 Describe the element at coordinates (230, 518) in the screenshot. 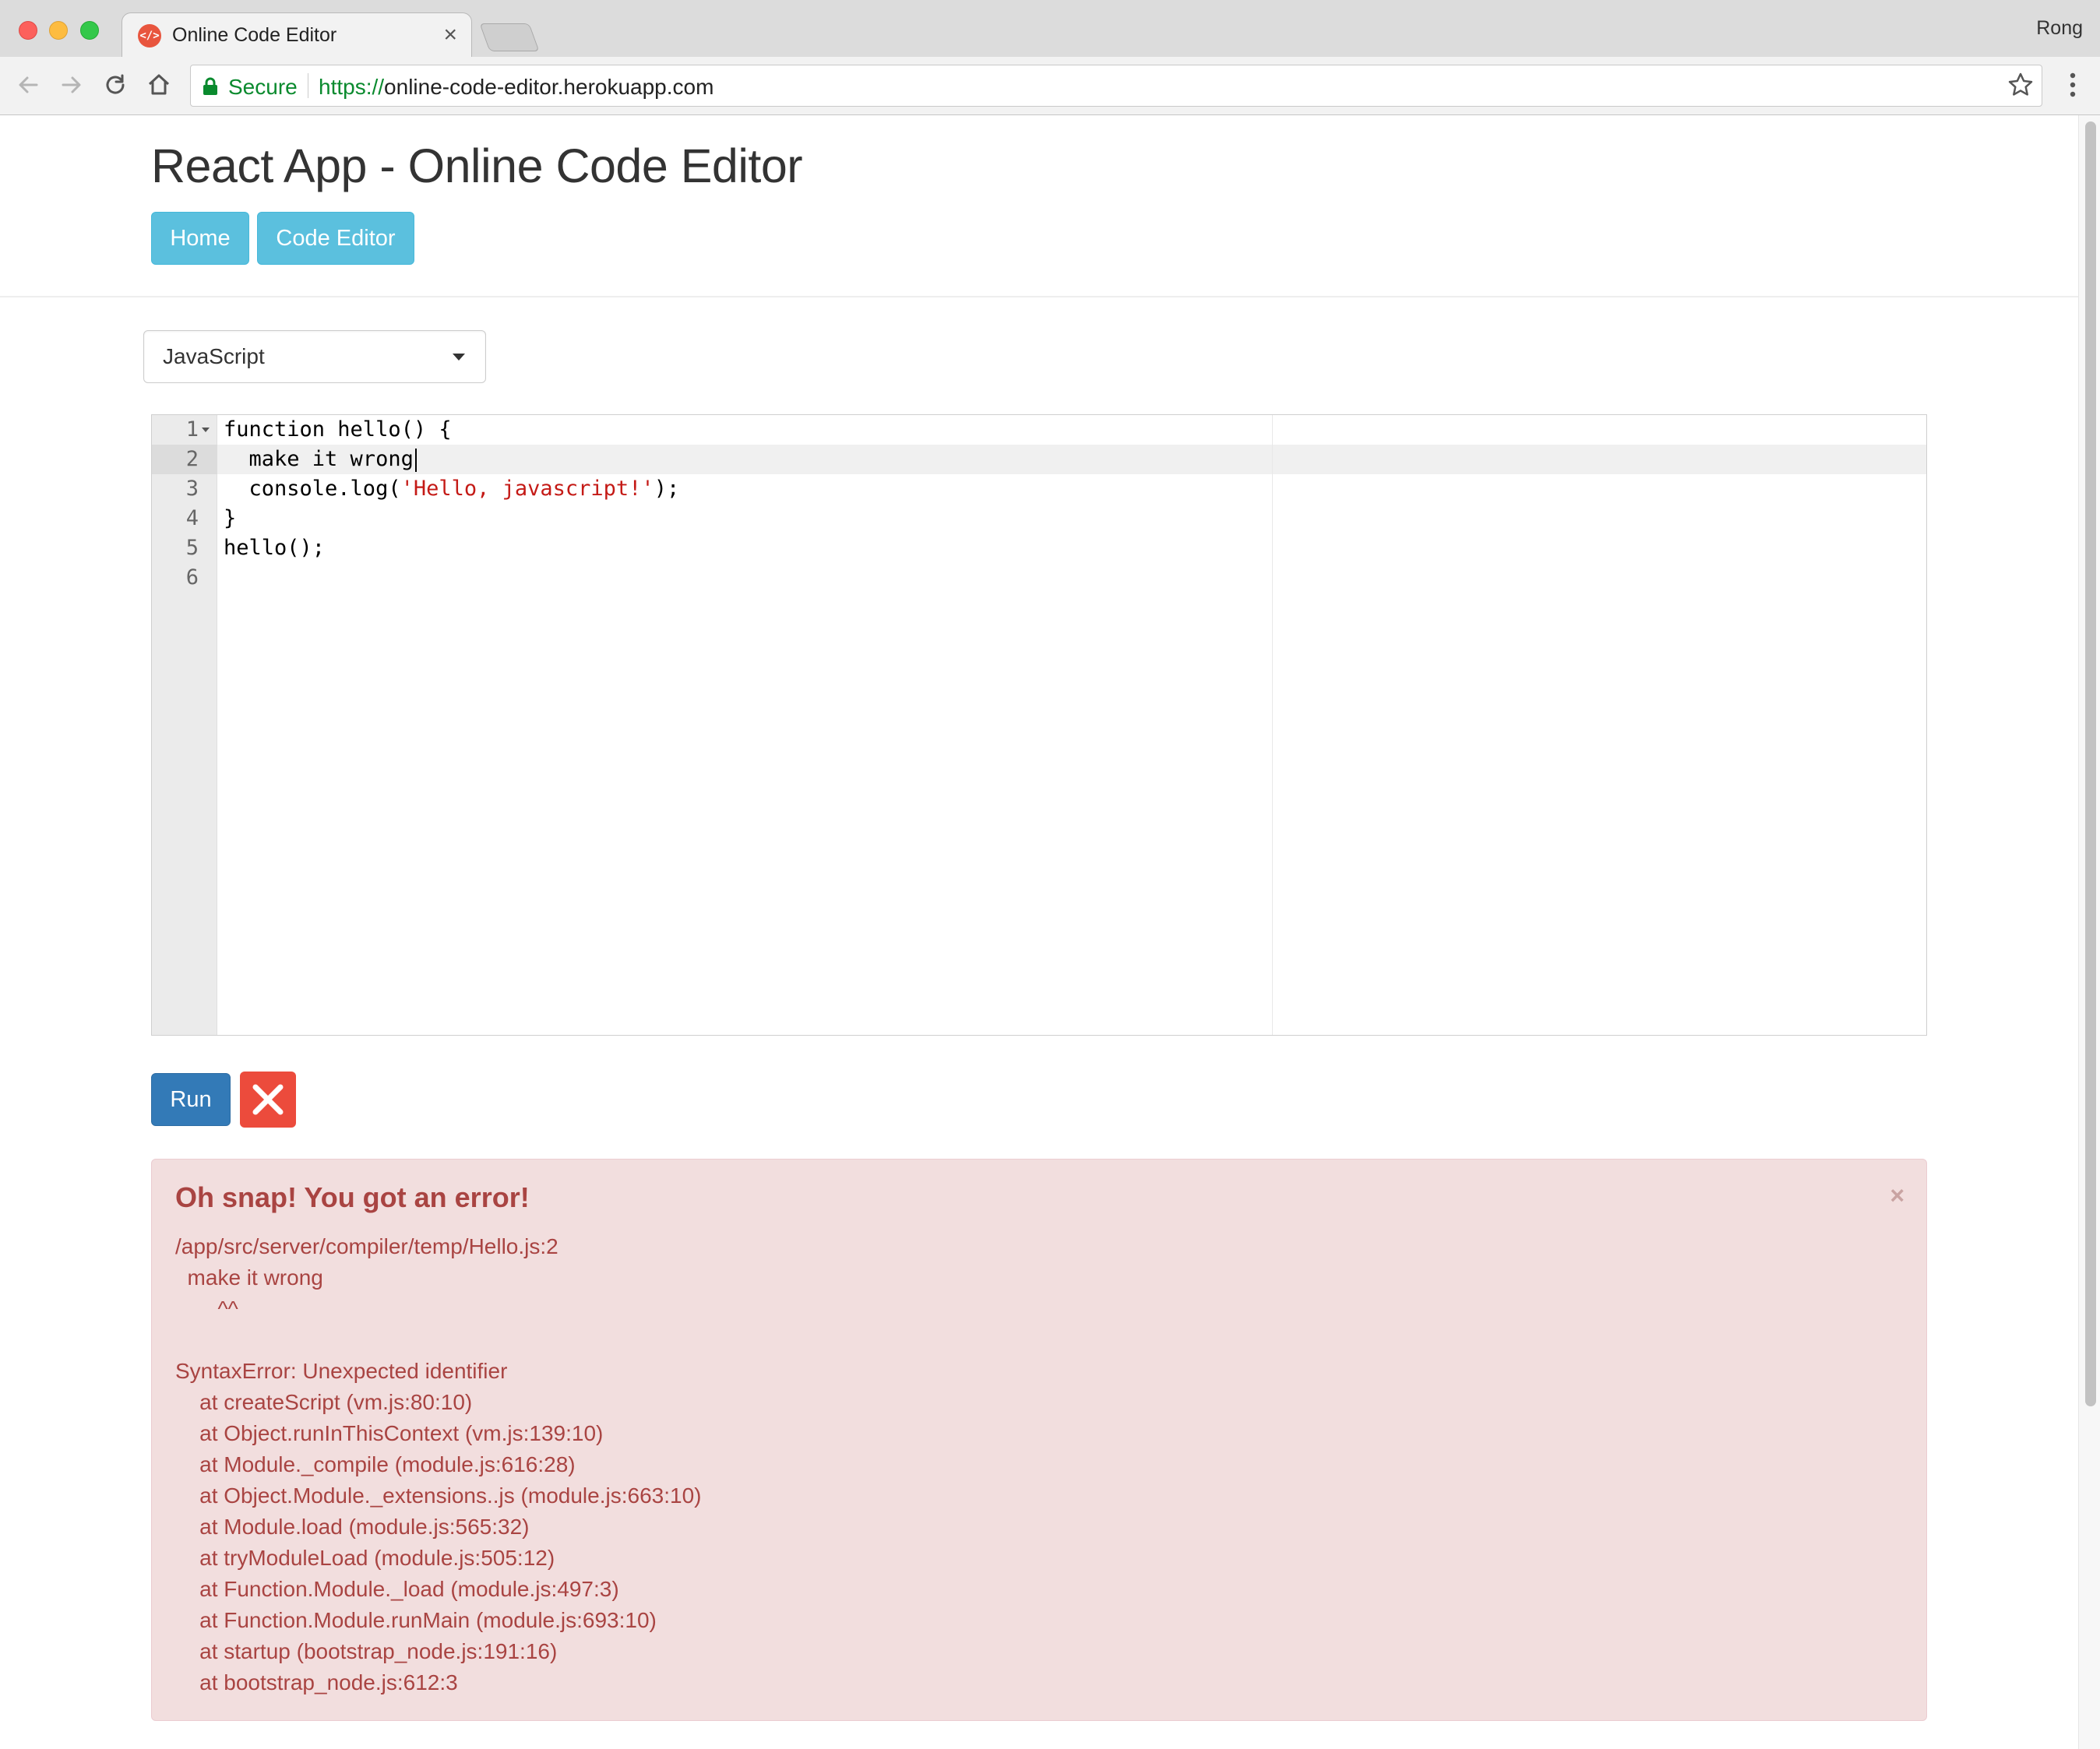

I see `code-text: }` at that location.